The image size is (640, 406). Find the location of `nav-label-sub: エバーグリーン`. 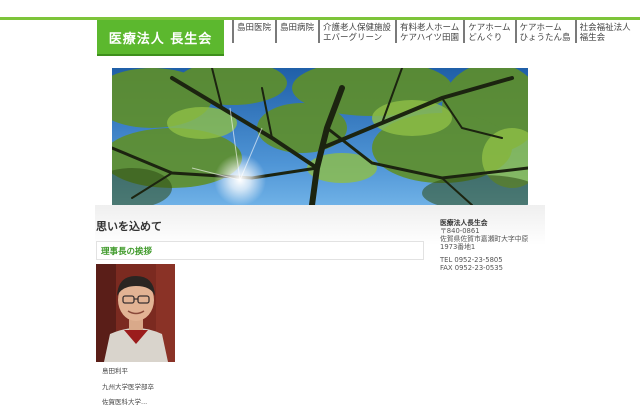

nav-label-sub: エバーグリーン is located at coordinates (353, 38).